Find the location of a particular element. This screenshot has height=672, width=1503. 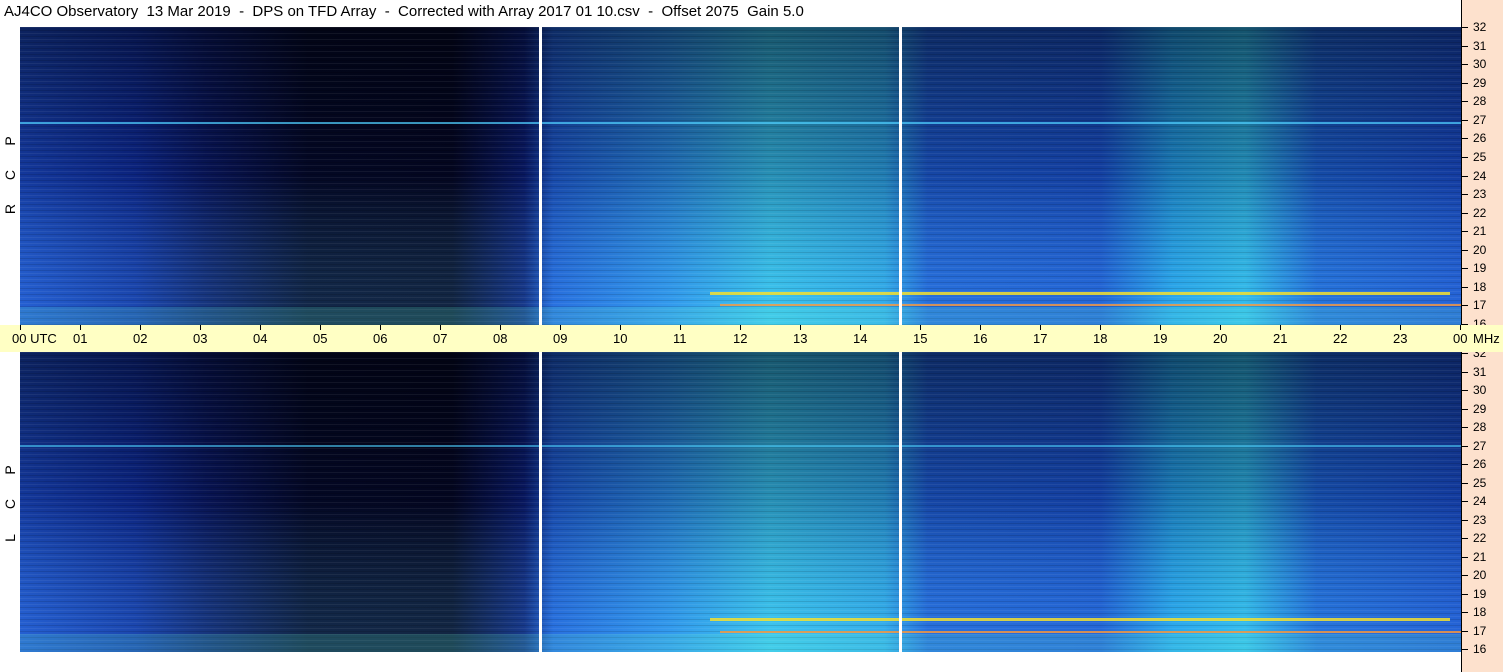

time-label: 22 is located at coordinates (1340, 338).